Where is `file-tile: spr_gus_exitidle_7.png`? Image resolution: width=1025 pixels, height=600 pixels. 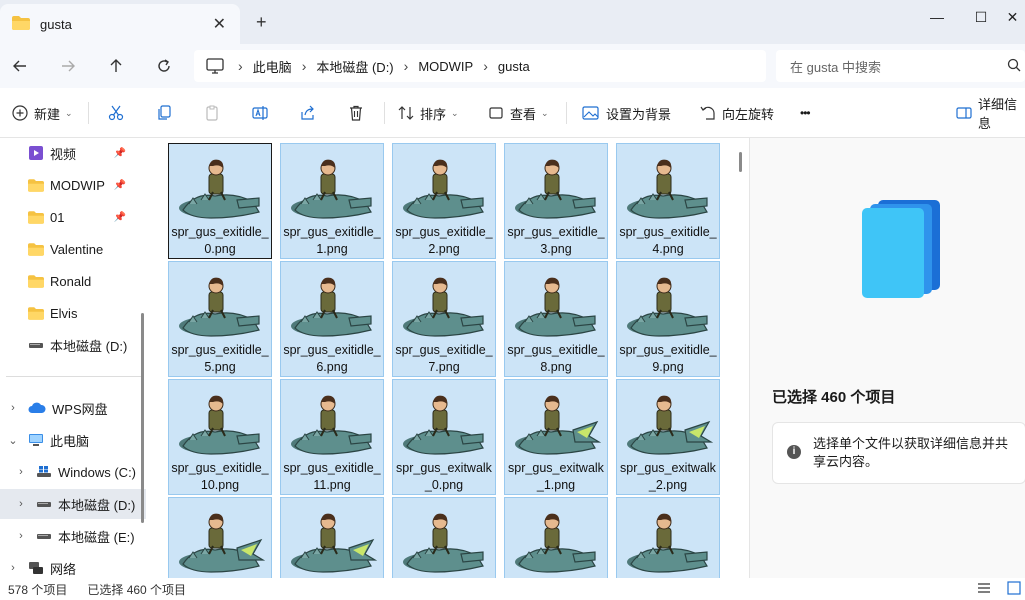
file-tile: spr_gus_exitidle_7.png is located at coordinates (444, 319).